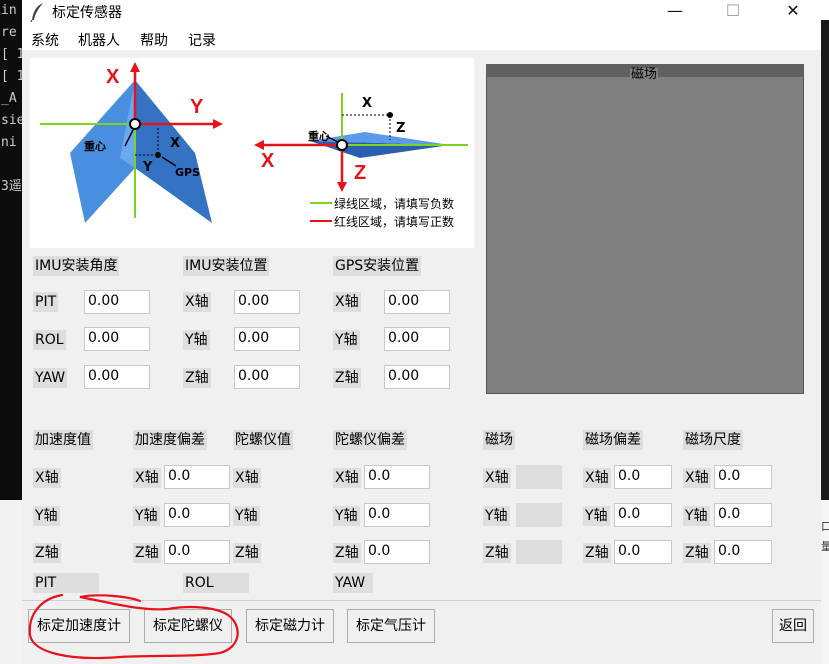  What do you see at coordinates (11, 582) in the screenshot?
I see `background-window` at bounding box center [11, 582].